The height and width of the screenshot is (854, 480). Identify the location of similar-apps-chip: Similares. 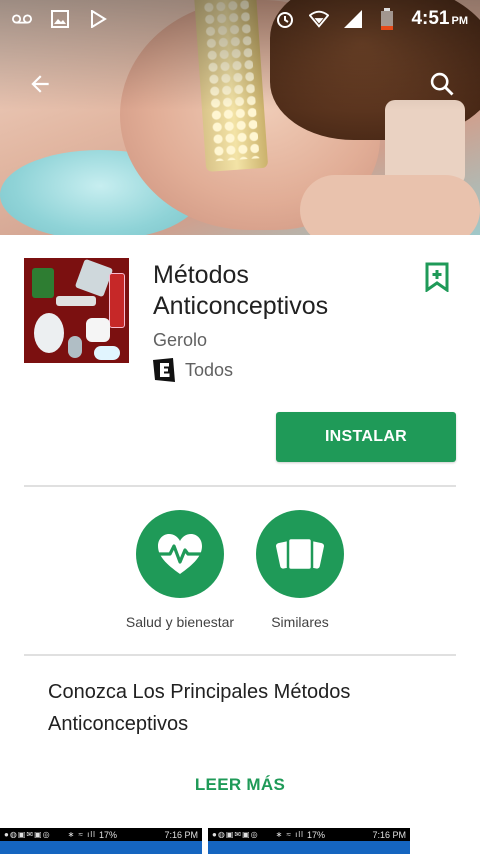
(300, 572).